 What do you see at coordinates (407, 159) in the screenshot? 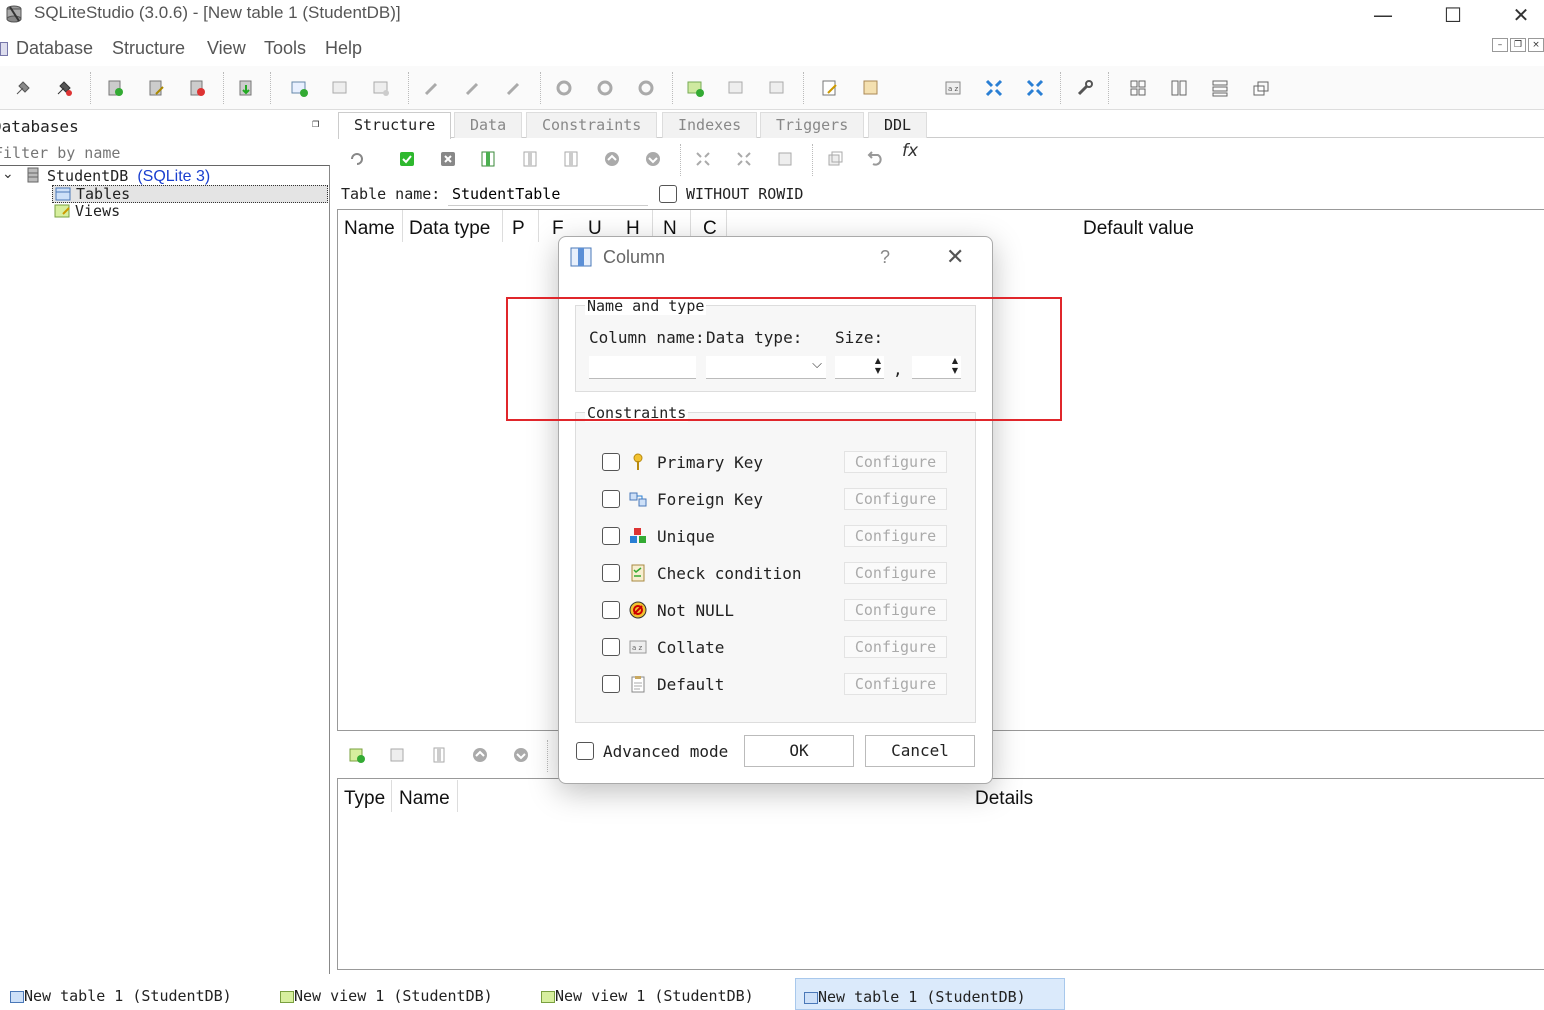
I see `commit-structure-icon` at bounding box center [407, 159].